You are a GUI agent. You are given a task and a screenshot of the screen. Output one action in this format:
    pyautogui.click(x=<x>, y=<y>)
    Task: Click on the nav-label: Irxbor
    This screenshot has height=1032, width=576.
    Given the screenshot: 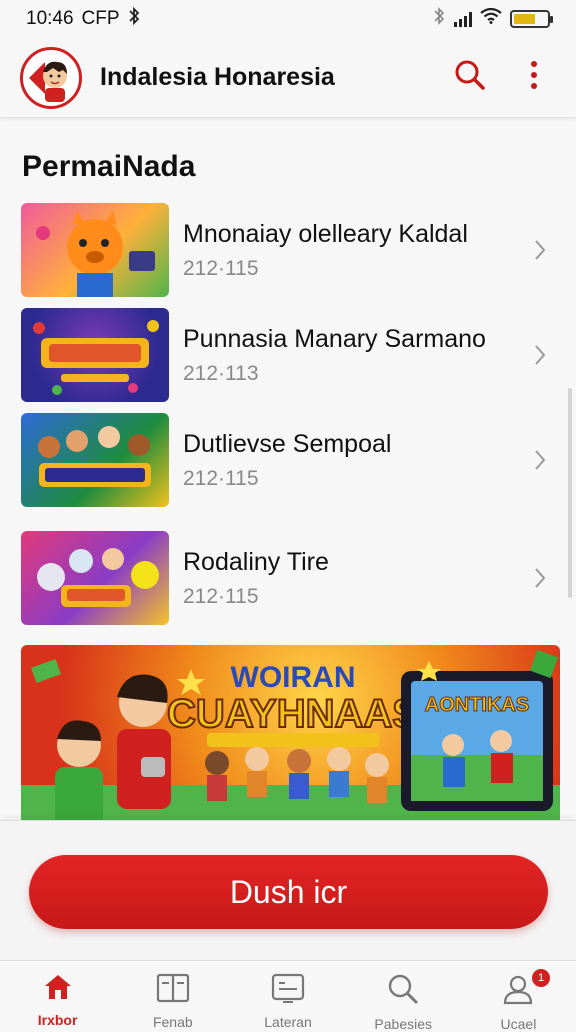 What is the action you would take?
    pyautogui.click(x=57, y=1020)
    